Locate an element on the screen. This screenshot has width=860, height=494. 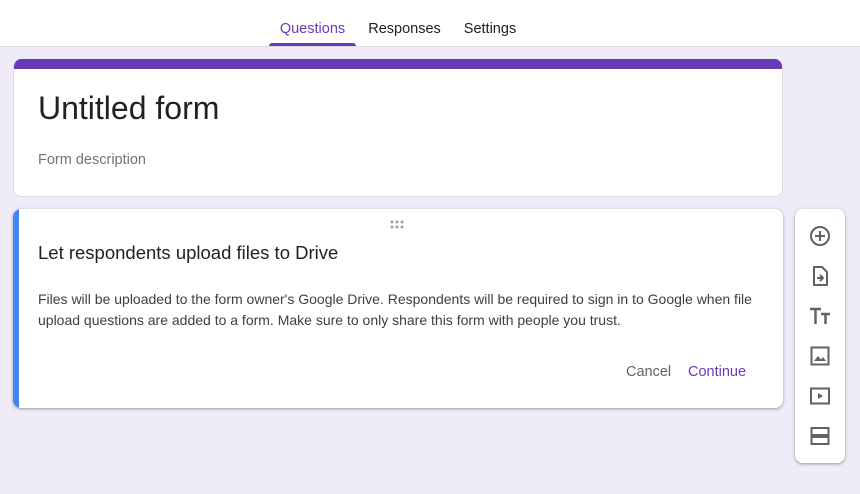
tab-responses: Responses is located at coordinates (404, 23).